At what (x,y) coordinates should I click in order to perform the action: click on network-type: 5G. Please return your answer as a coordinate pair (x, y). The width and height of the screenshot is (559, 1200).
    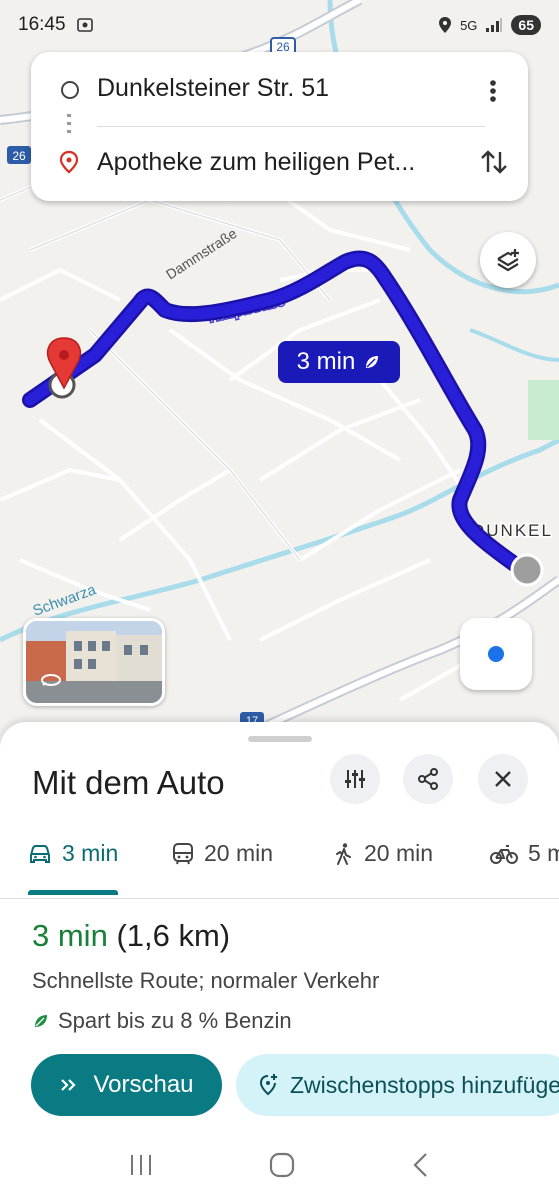
    Looking at the image, I should click on (469, 25).